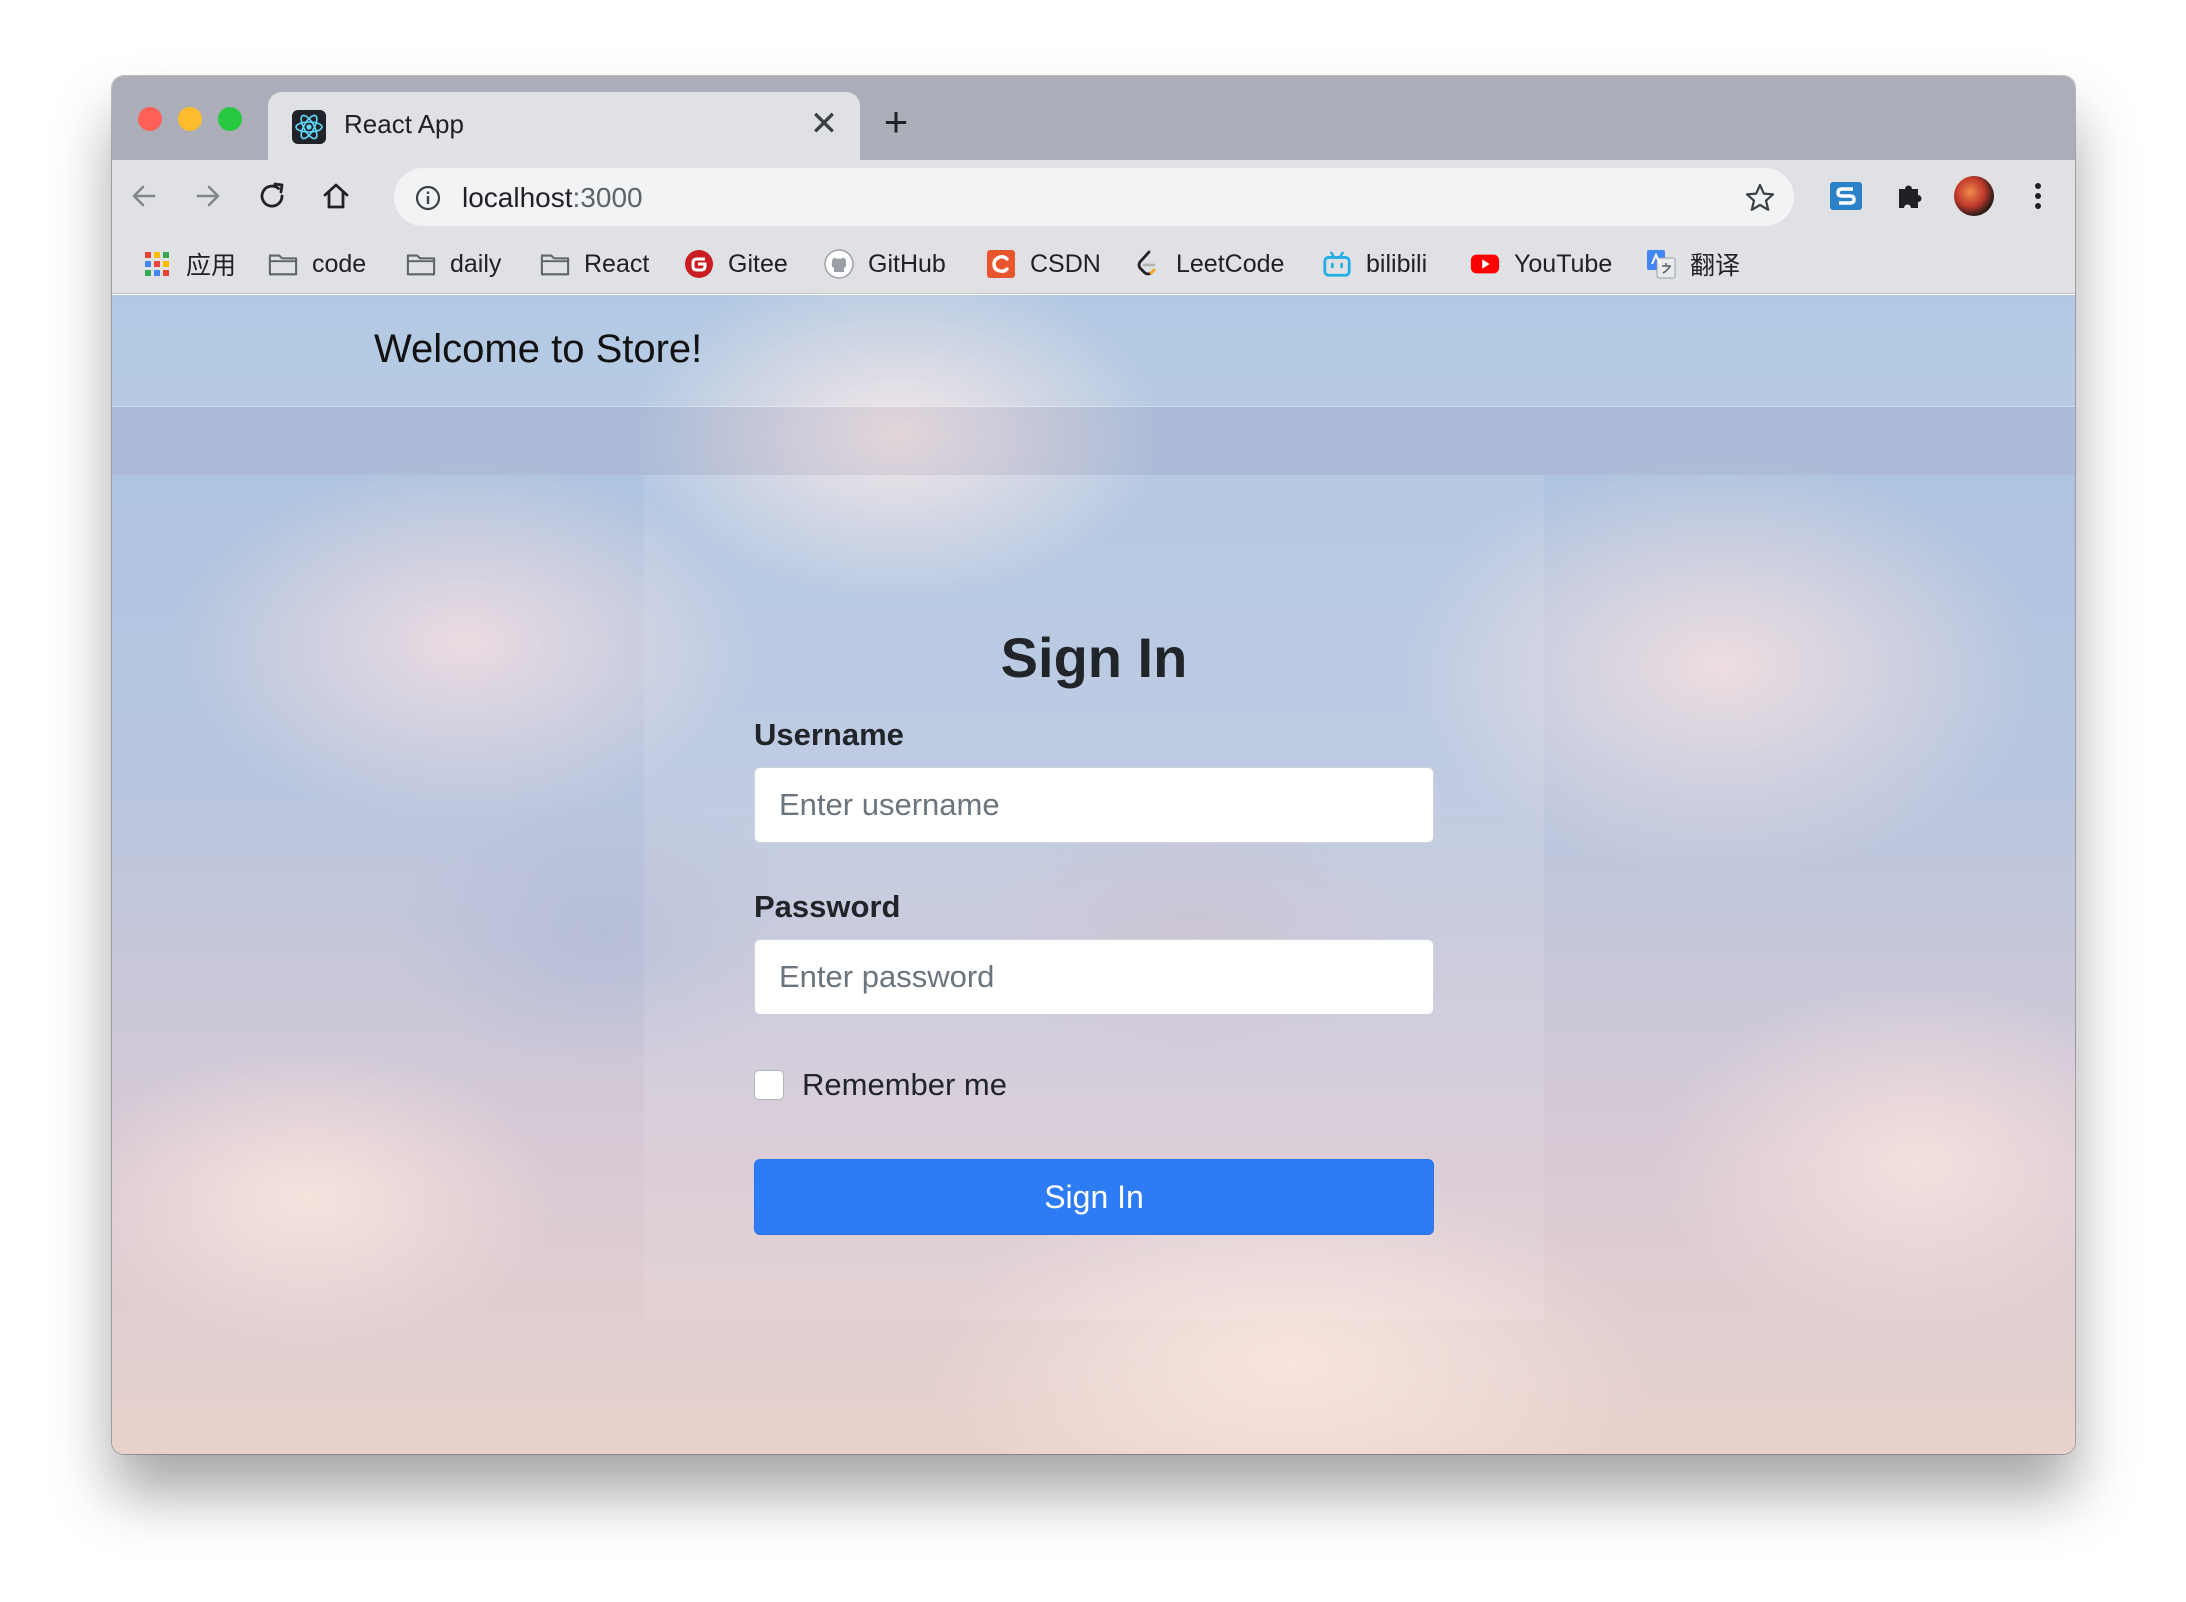 This screenshot has width=2186, height=1602. I want to click on bookmark-label: YouTube, so click(1563, 263).